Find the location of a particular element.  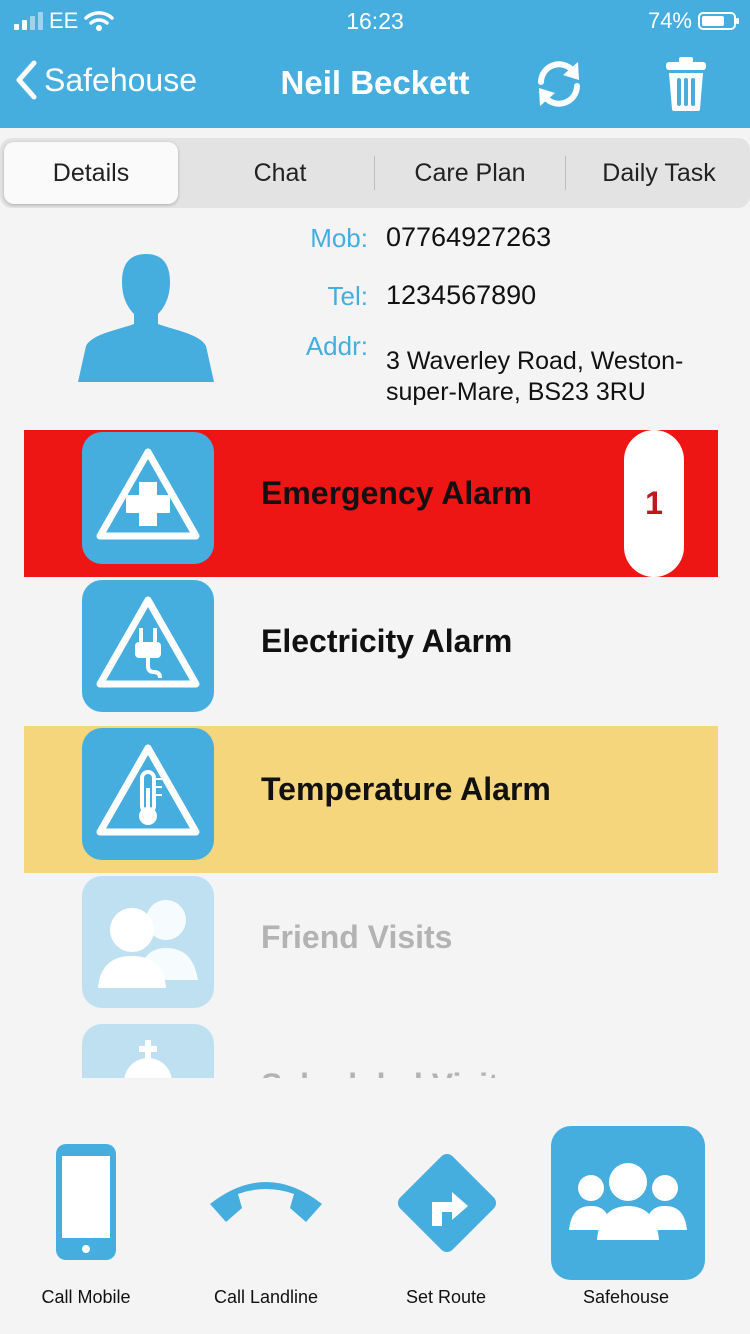

alarm-row-scheduled-visits: Scheduled Visits is located at coordinates (371, 1050).